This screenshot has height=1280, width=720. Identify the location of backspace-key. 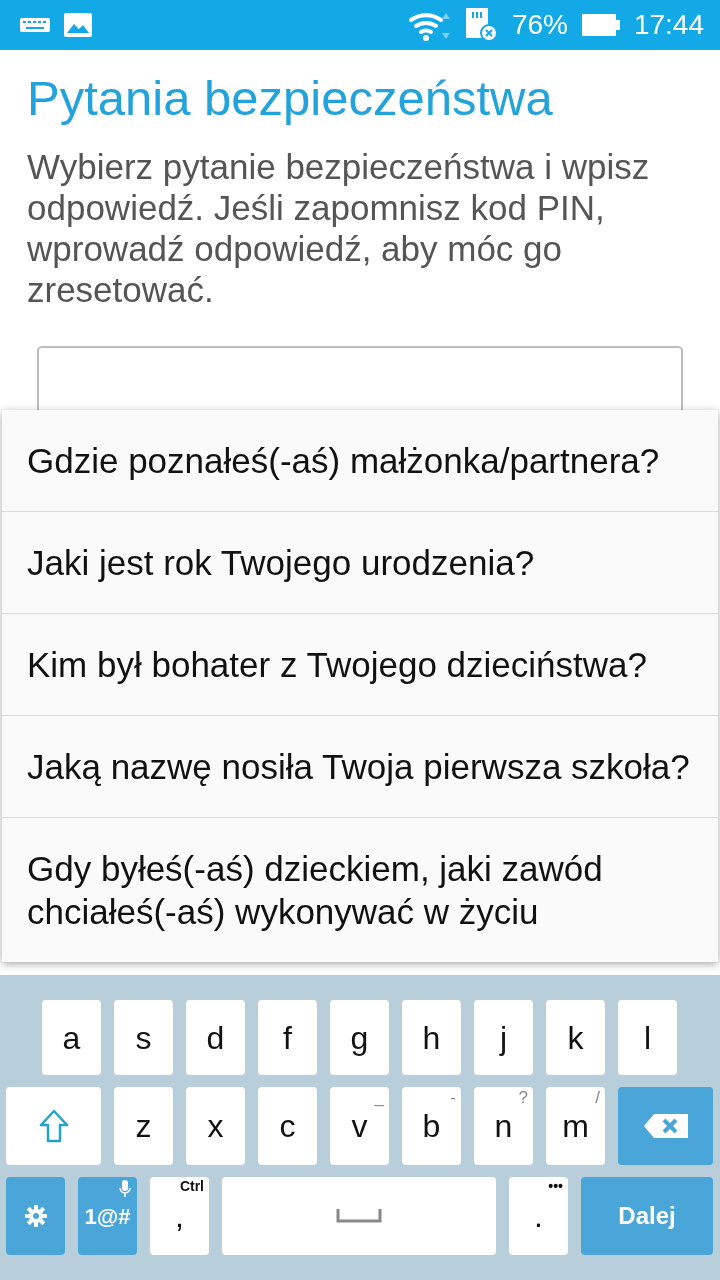
(665, 1126).